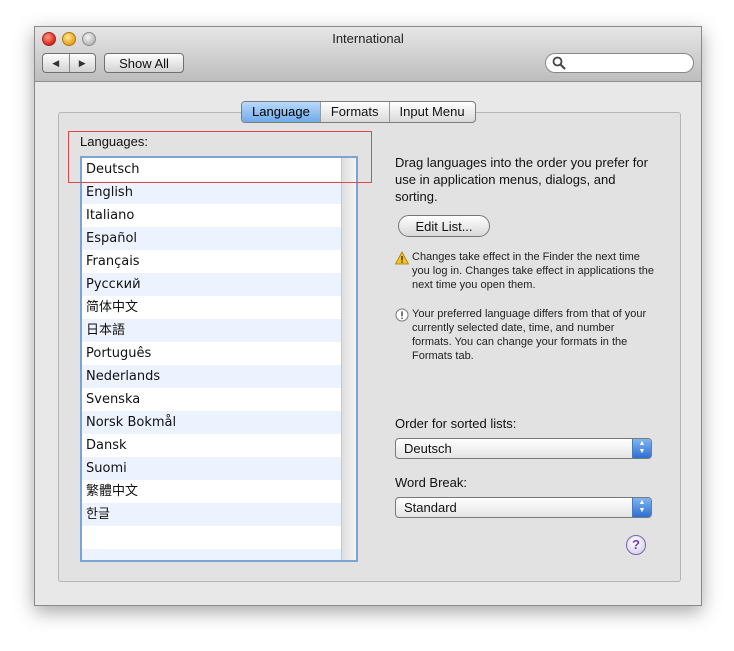 This screenshot has width=734, height=651. What do you see at coordinates (430, 507) in the screenshot?
I see `word-break-value: Standard` at bounding box center [430, 507].